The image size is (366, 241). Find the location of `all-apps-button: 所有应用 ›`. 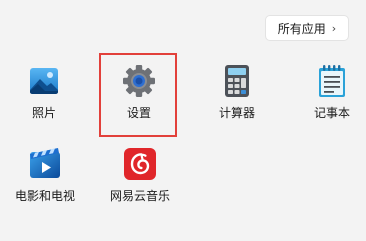

all-apps-button: 所有应用 › is located at coordinates (307, 28).